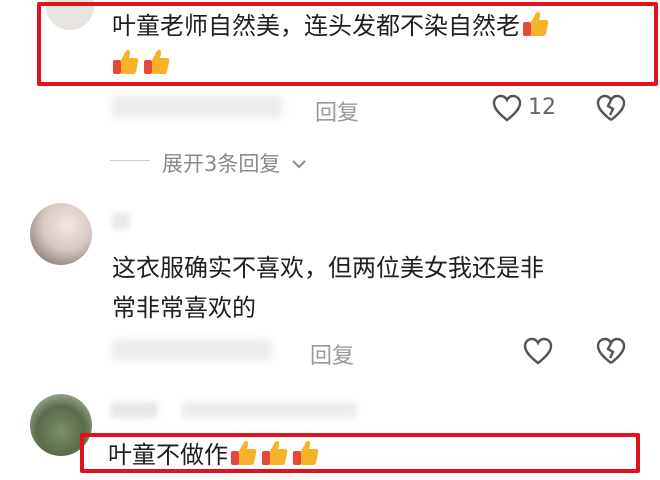 The image size is (660, 480). Describe the element at coordinates (299, 162) in the screenshot. I see `chevron-down-icon` at that location.